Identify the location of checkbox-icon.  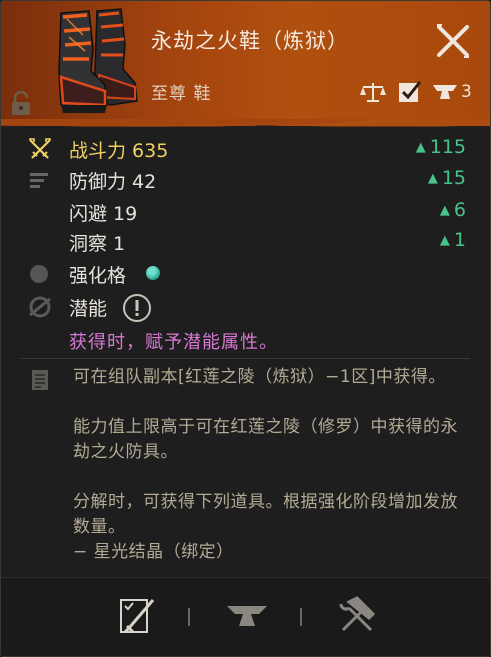
(409, 92).